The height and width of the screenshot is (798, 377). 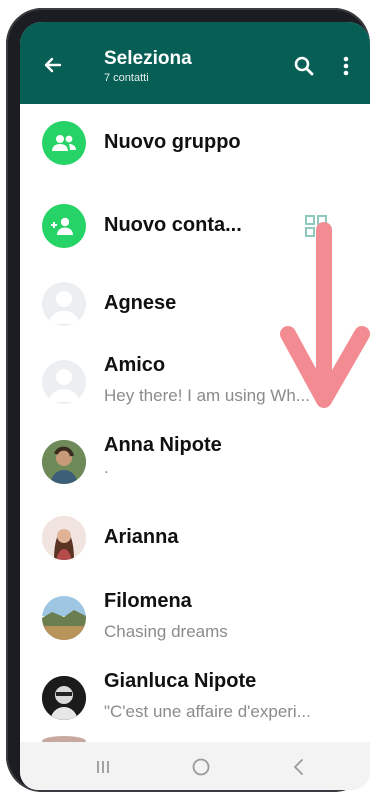 What do you see at coordinates (299, 767) in the screenshot?
I see `back-icon` at bounding box center [299, 767].